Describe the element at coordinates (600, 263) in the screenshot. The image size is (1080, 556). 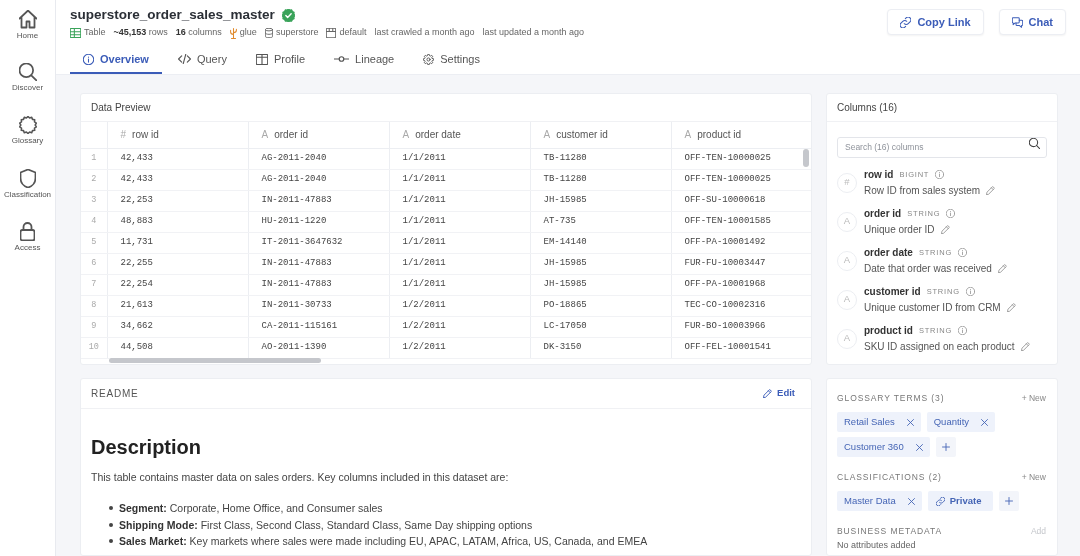
I see `table-cell: JH-15985` at that location.